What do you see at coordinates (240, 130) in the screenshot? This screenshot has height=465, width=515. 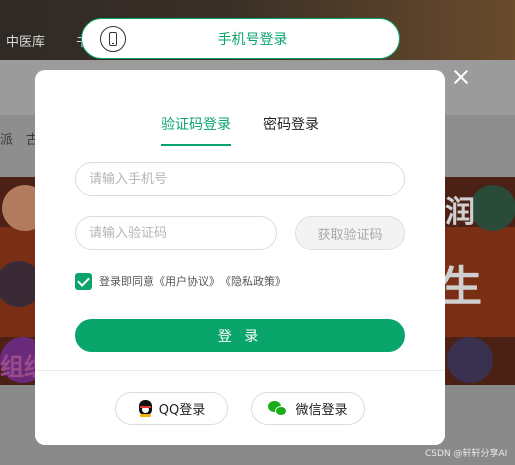 I see `login-tabs: 验证码登录 密码登录` at bounding box center [240, 130].